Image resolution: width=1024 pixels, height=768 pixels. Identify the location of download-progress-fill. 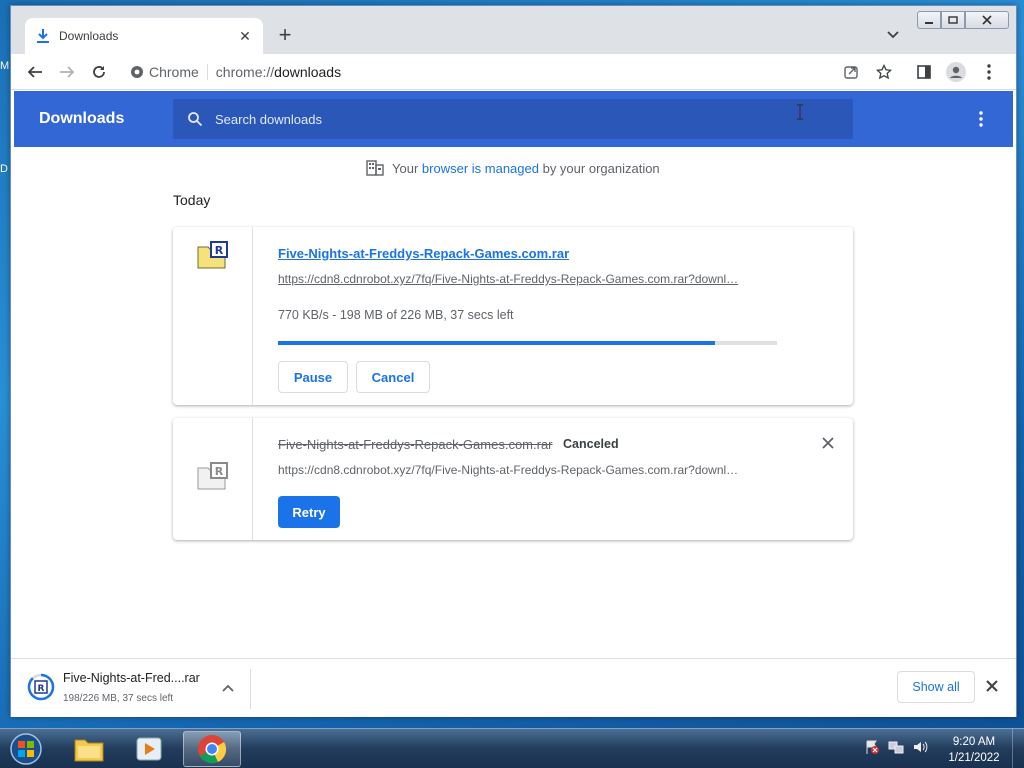
(497, 343).